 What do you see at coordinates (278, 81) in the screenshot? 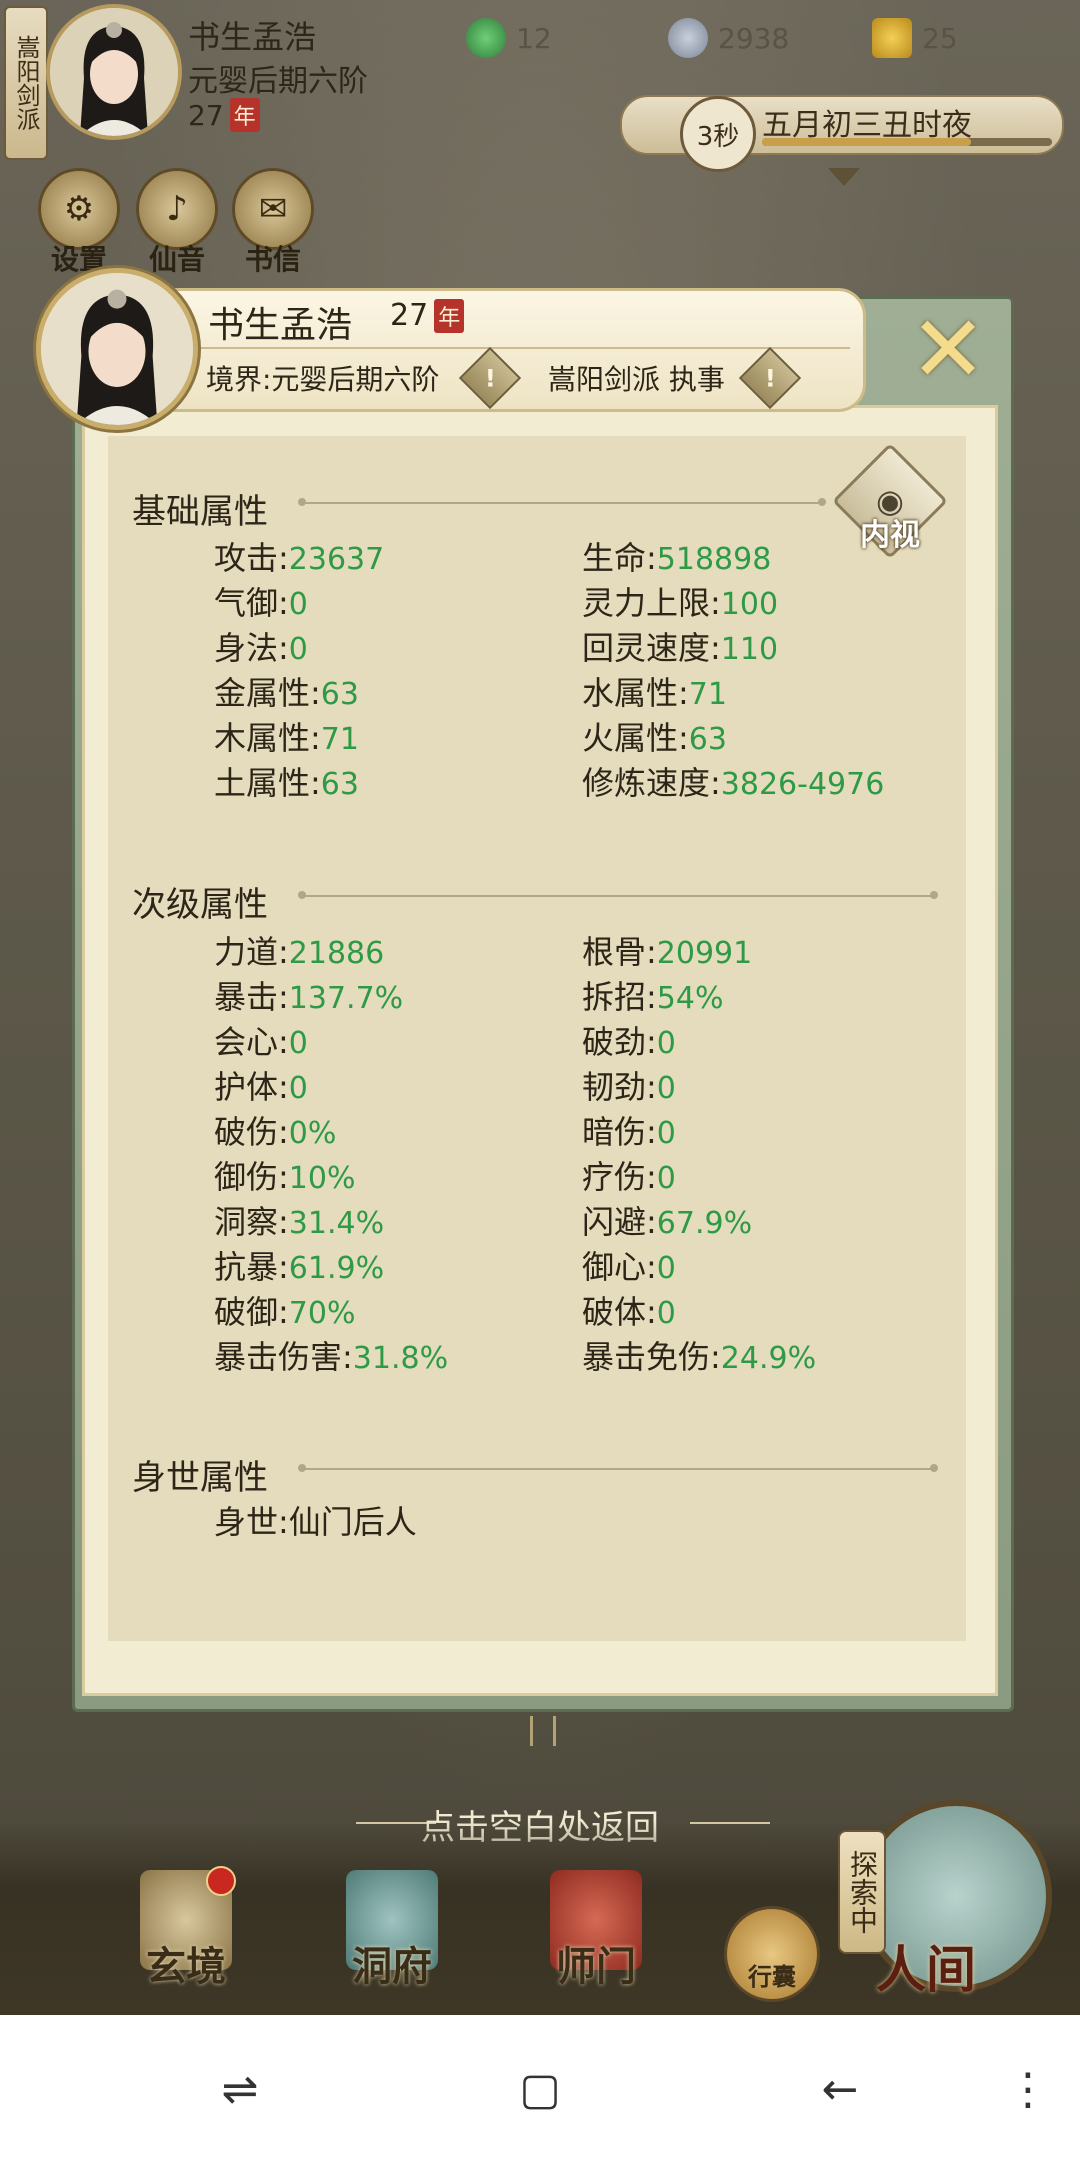
I see `player-realm: 元婴后期六阶` at bounding box center [278, 81].